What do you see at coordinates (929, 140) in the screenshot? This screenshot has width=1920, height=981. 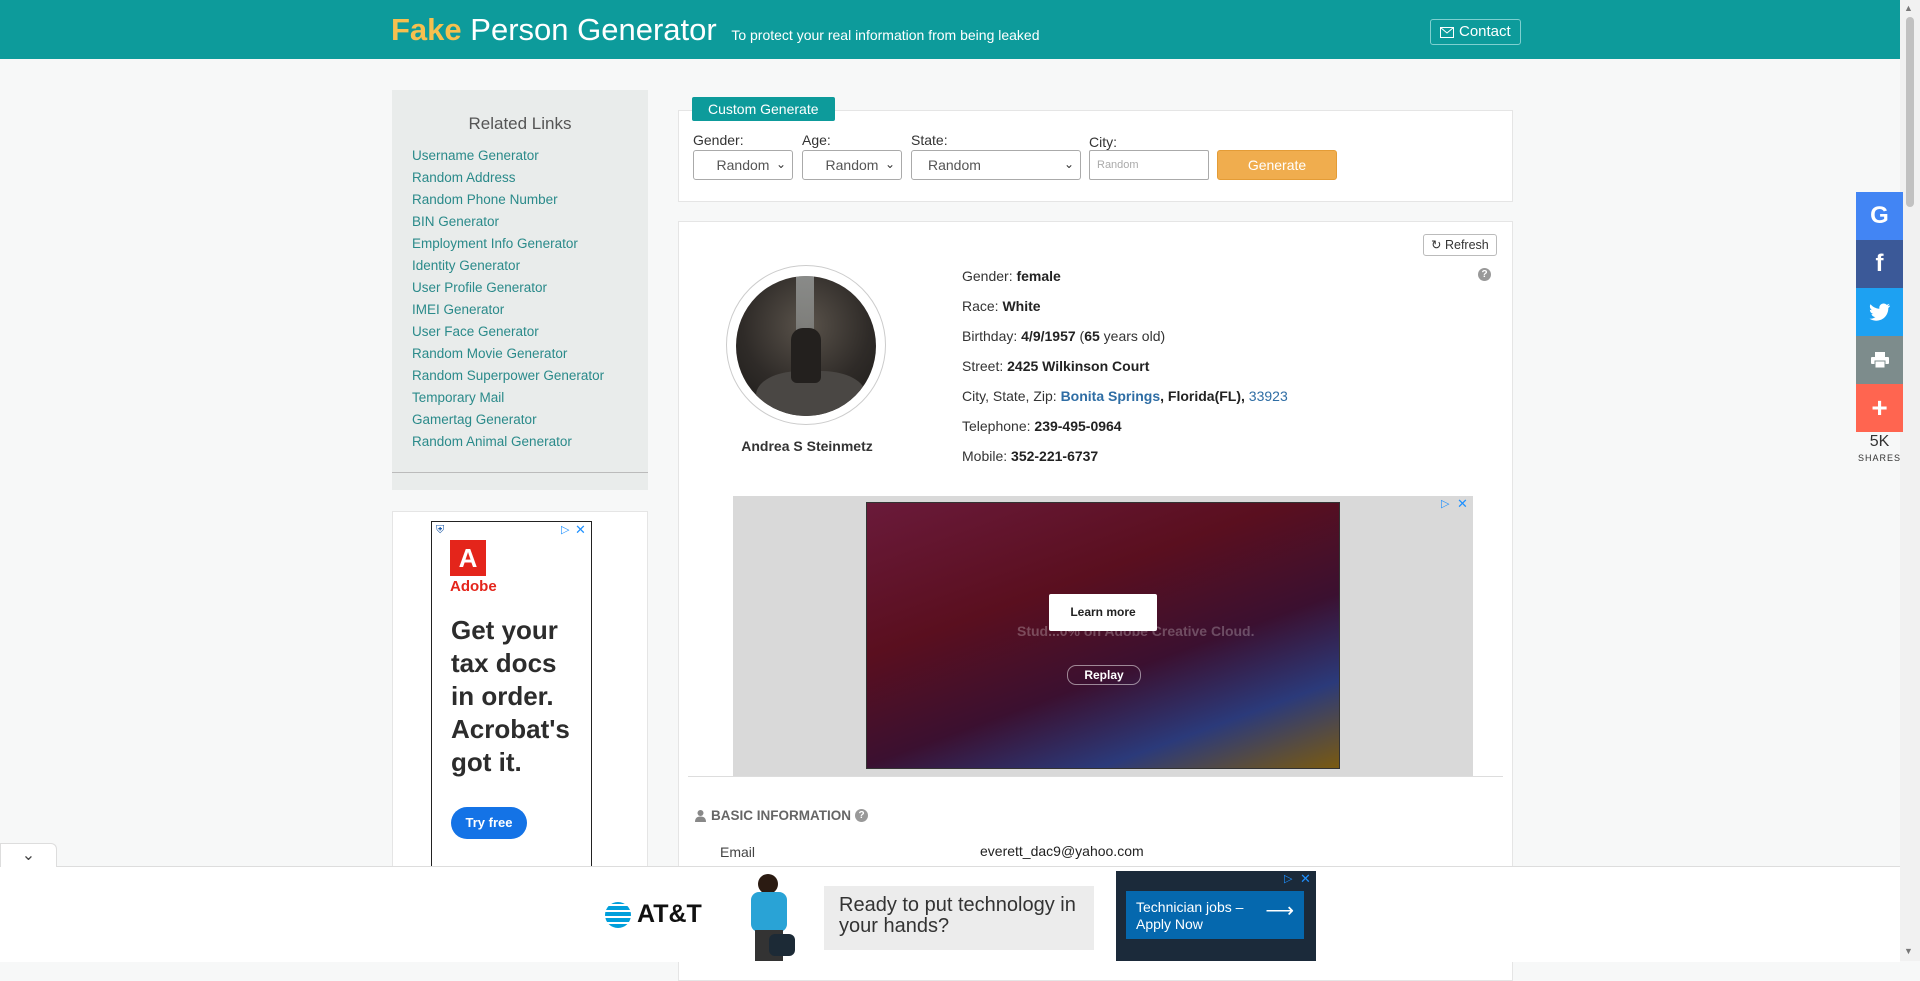 I see `state-label: State:` at bounding box center [929, 140].